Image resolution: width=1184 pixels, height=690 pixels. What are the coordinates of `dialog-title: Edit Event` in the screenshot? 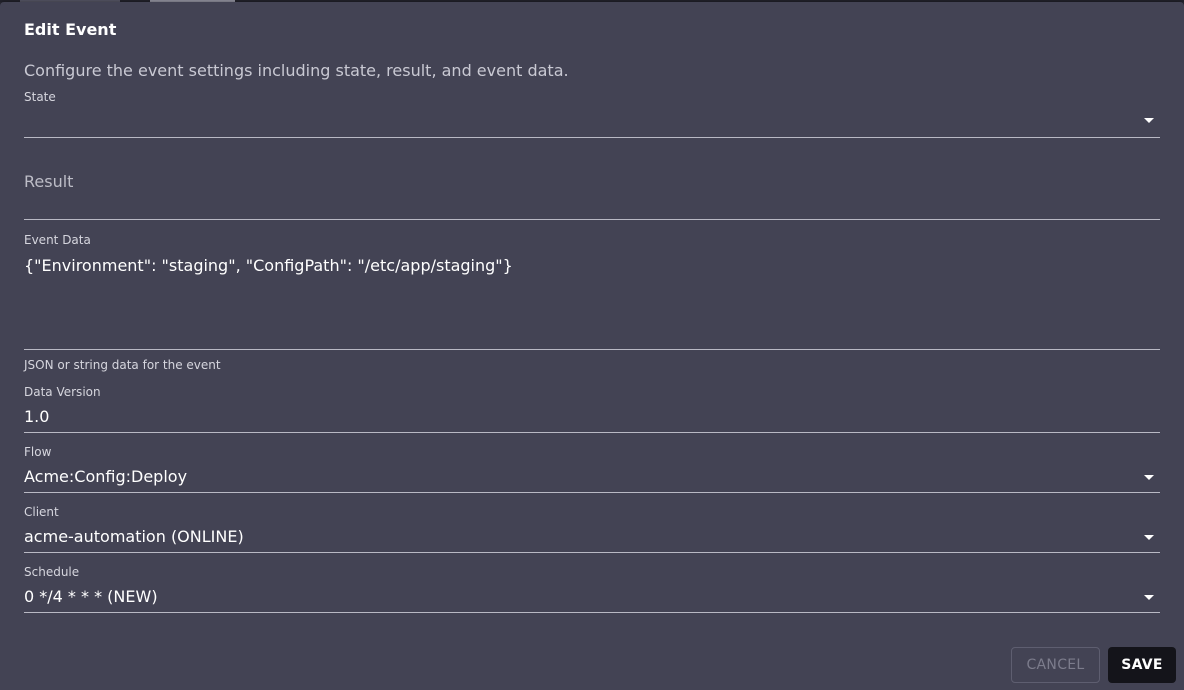 It's located at (70, 29).